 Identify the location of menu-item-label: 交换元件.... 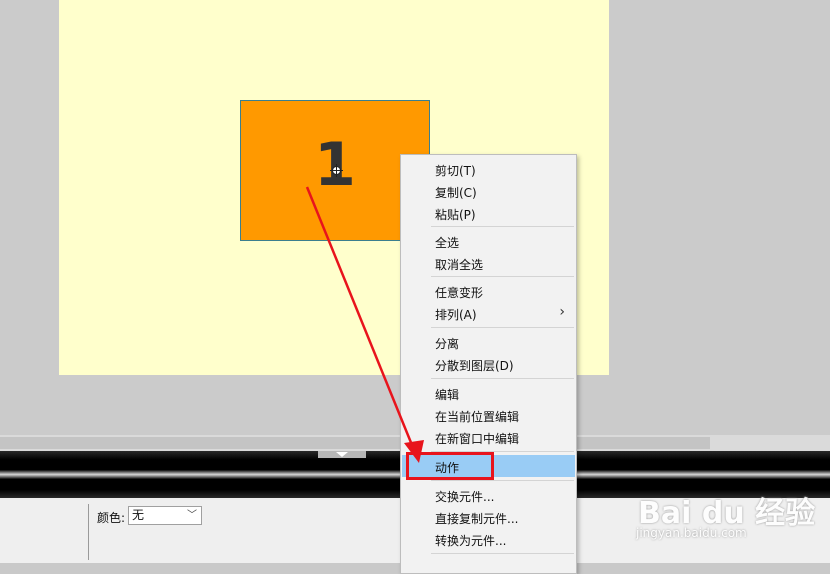
(465, 497).